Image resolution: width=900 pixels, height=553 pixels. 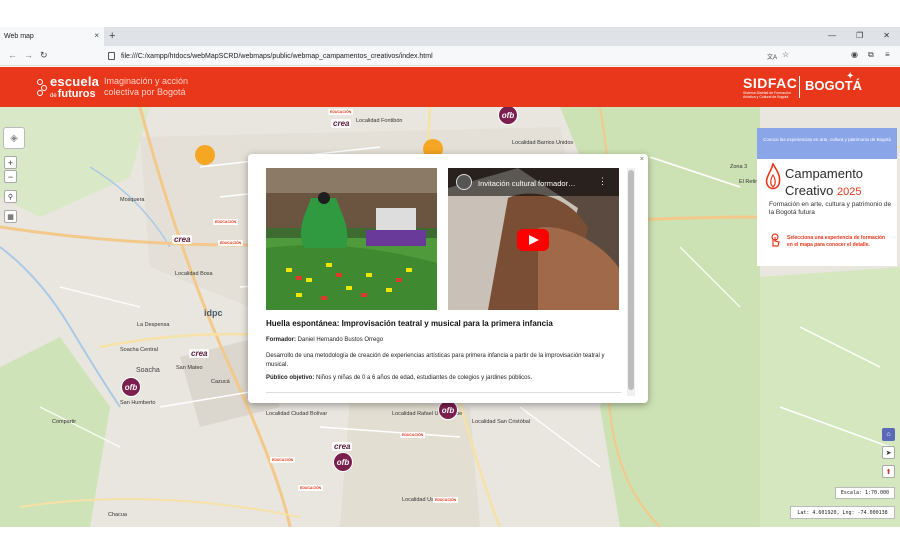 I want to click on popup-divider, so click(x=443, y=392).